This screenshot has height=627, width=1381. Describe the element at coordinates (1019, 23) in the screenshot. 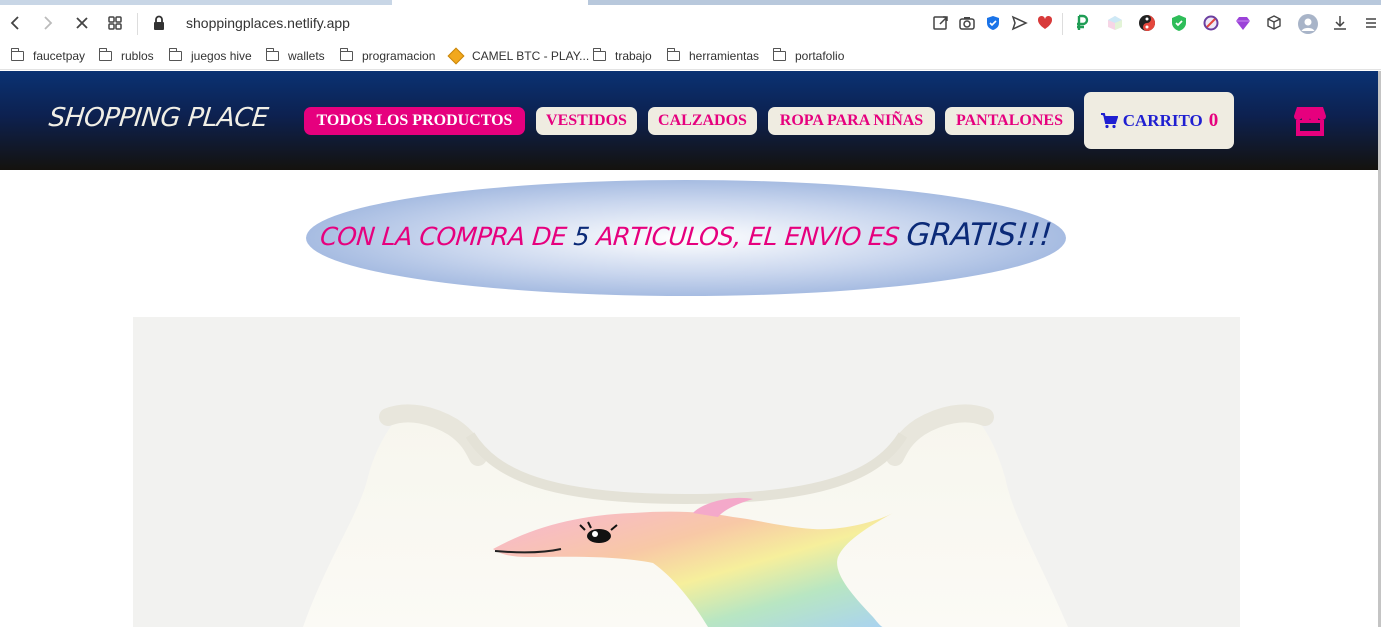

I see `send-icon` at that location.